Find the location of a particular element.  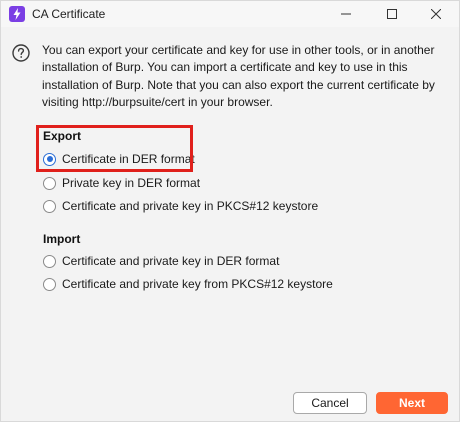

minimize-icon is located at coordinates (346, 14).